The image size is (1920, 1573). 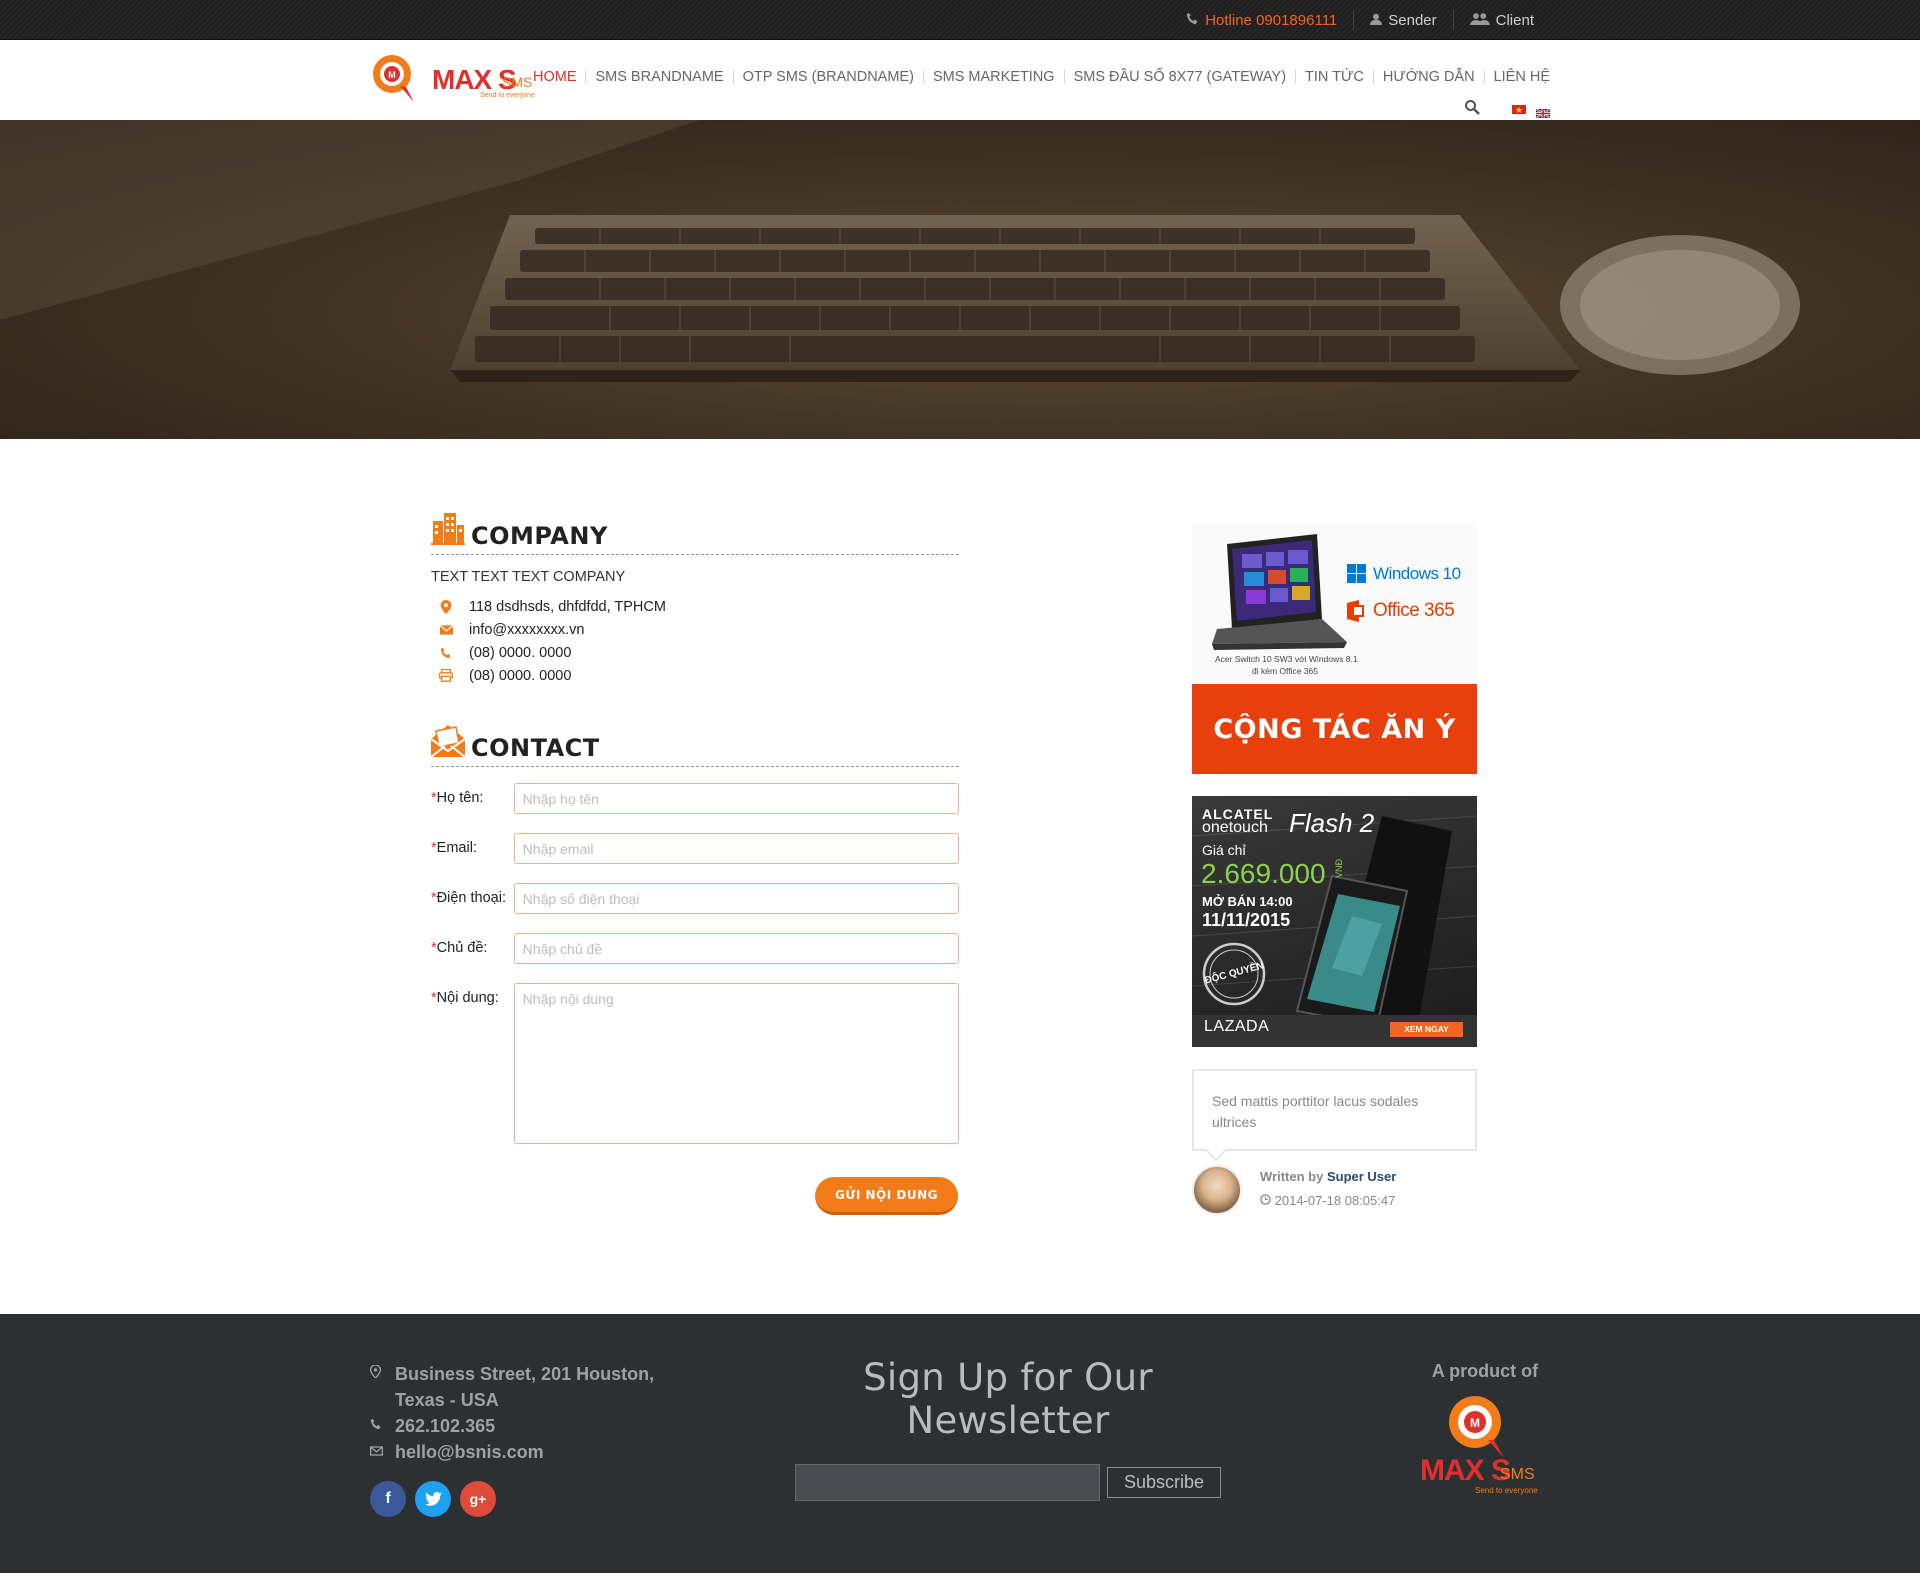 I want to click on nav-sms-gateway: SMS ĐẦU SỐ 8X77 (GATEWAY), so click(x=1179, y=77).